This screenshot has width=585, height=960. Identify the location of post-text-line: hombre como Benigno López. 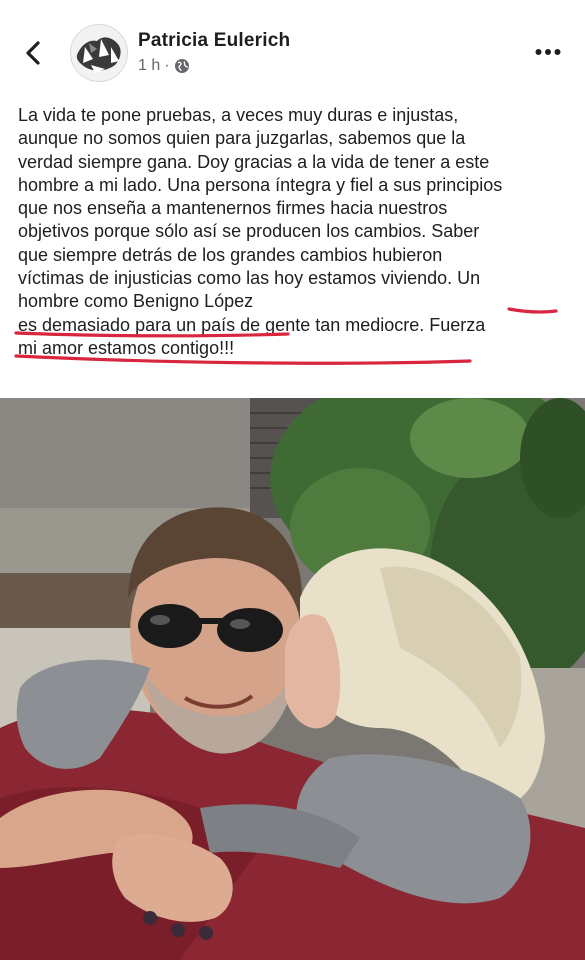
(136, 301).